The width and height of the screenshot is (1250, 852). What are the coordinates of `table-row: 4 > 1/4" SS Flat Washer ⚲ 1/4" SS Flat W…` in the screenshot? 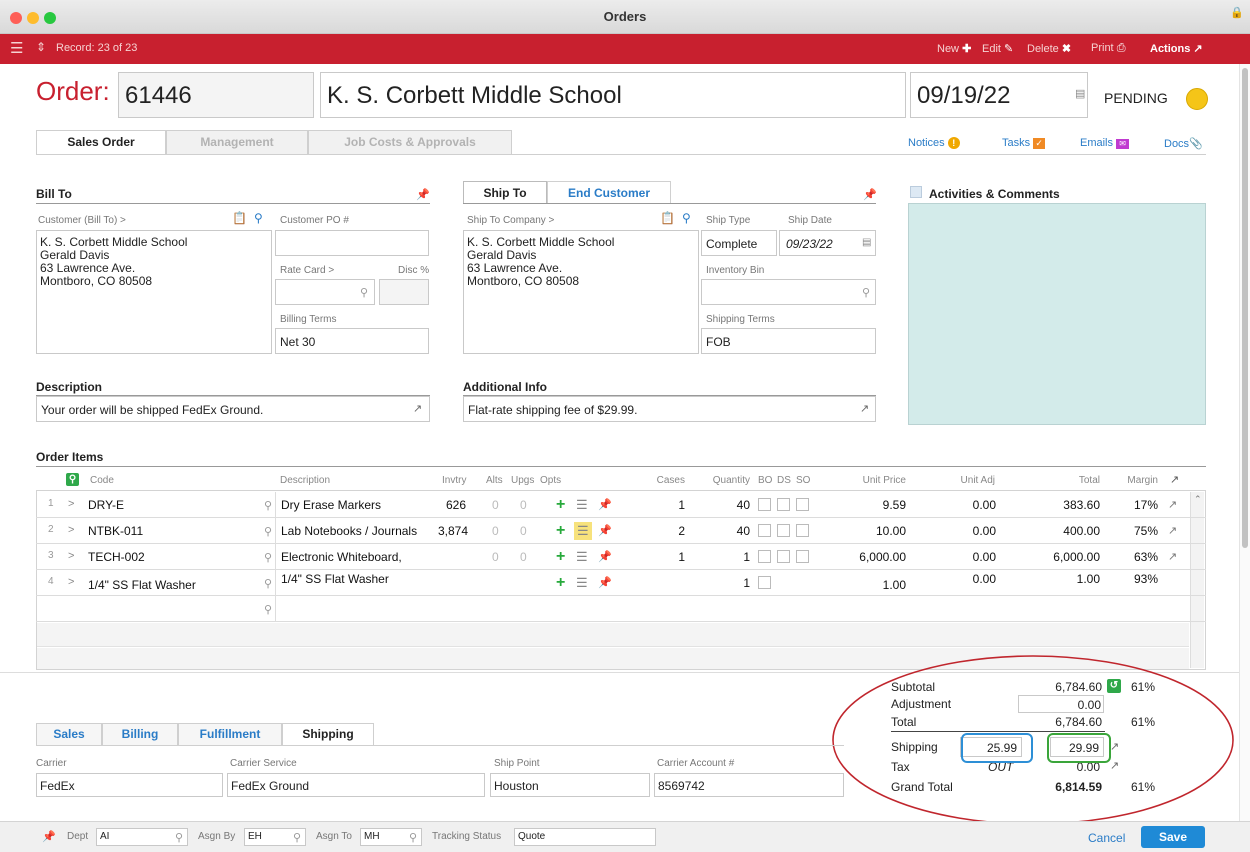 It's located at (621, 583).